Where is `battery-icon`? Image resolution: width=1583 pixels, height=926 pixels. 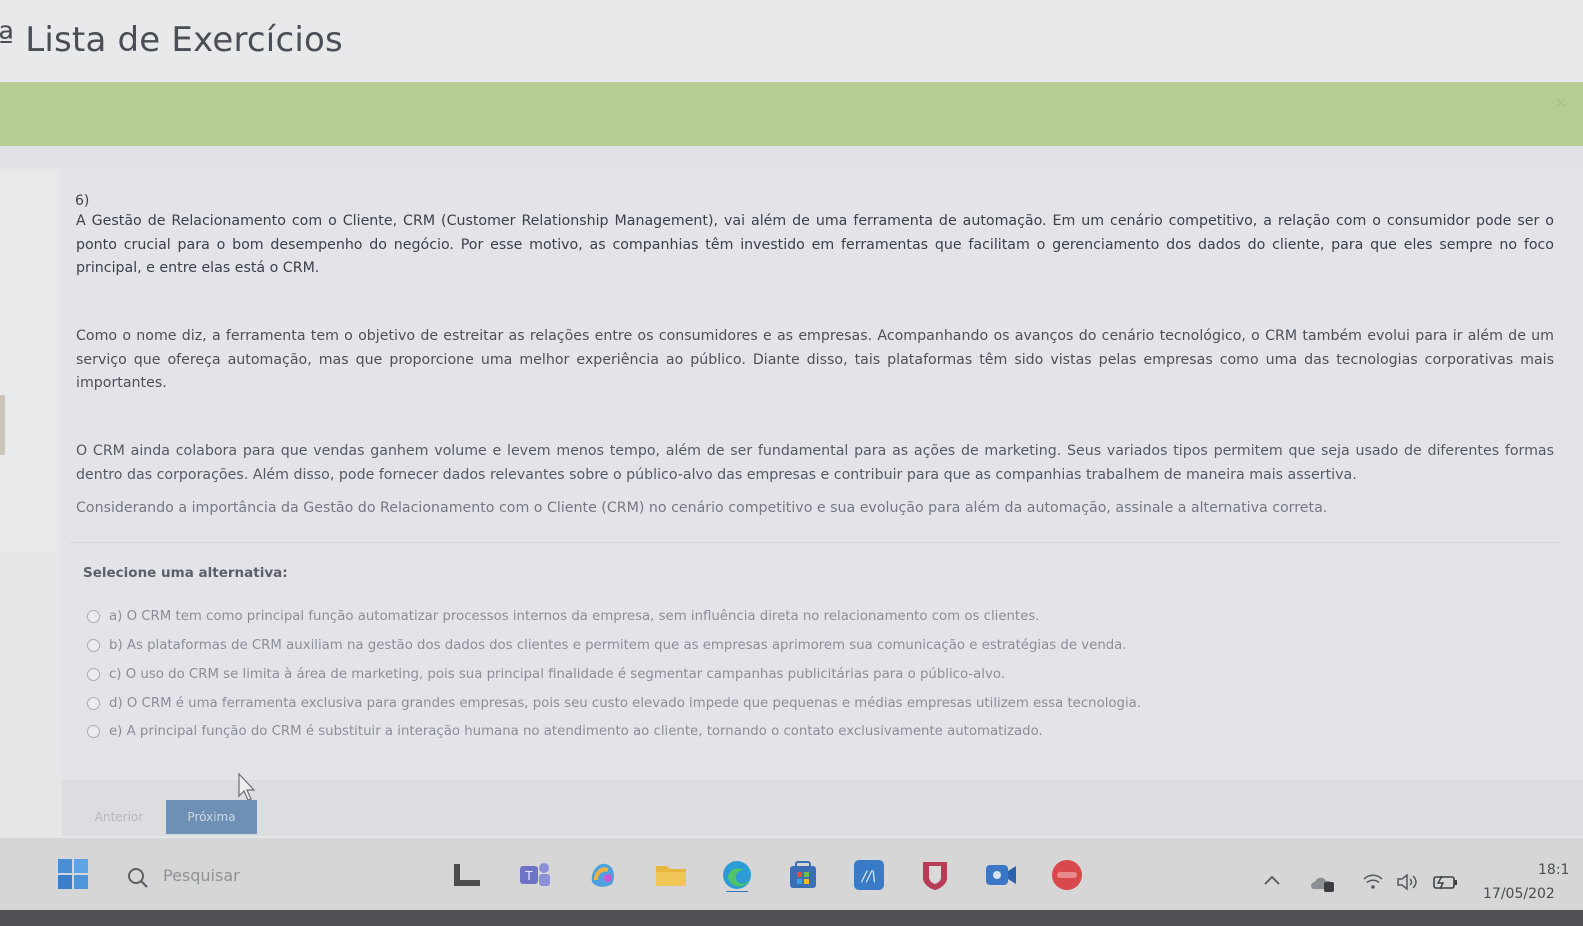
battery-icon is located at coordinates (1446, 882).